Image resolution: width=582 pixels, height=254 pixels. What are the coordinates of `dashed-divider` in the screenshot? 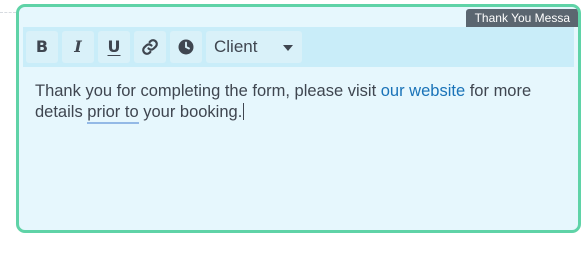 It's located at (8, 12).